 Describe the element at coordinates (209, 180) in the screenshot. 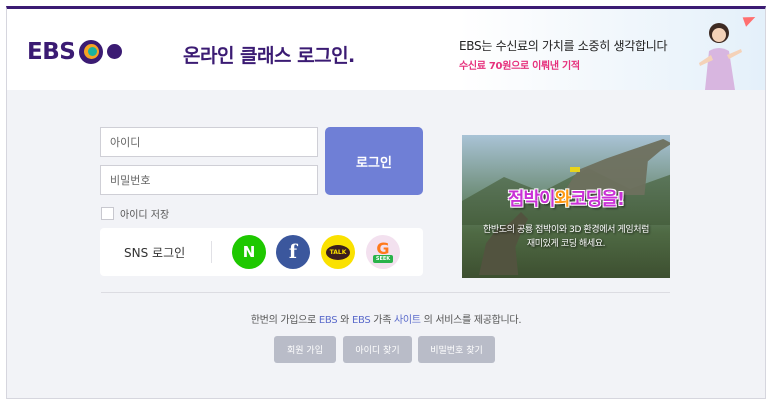

I see `password-input` at that location.